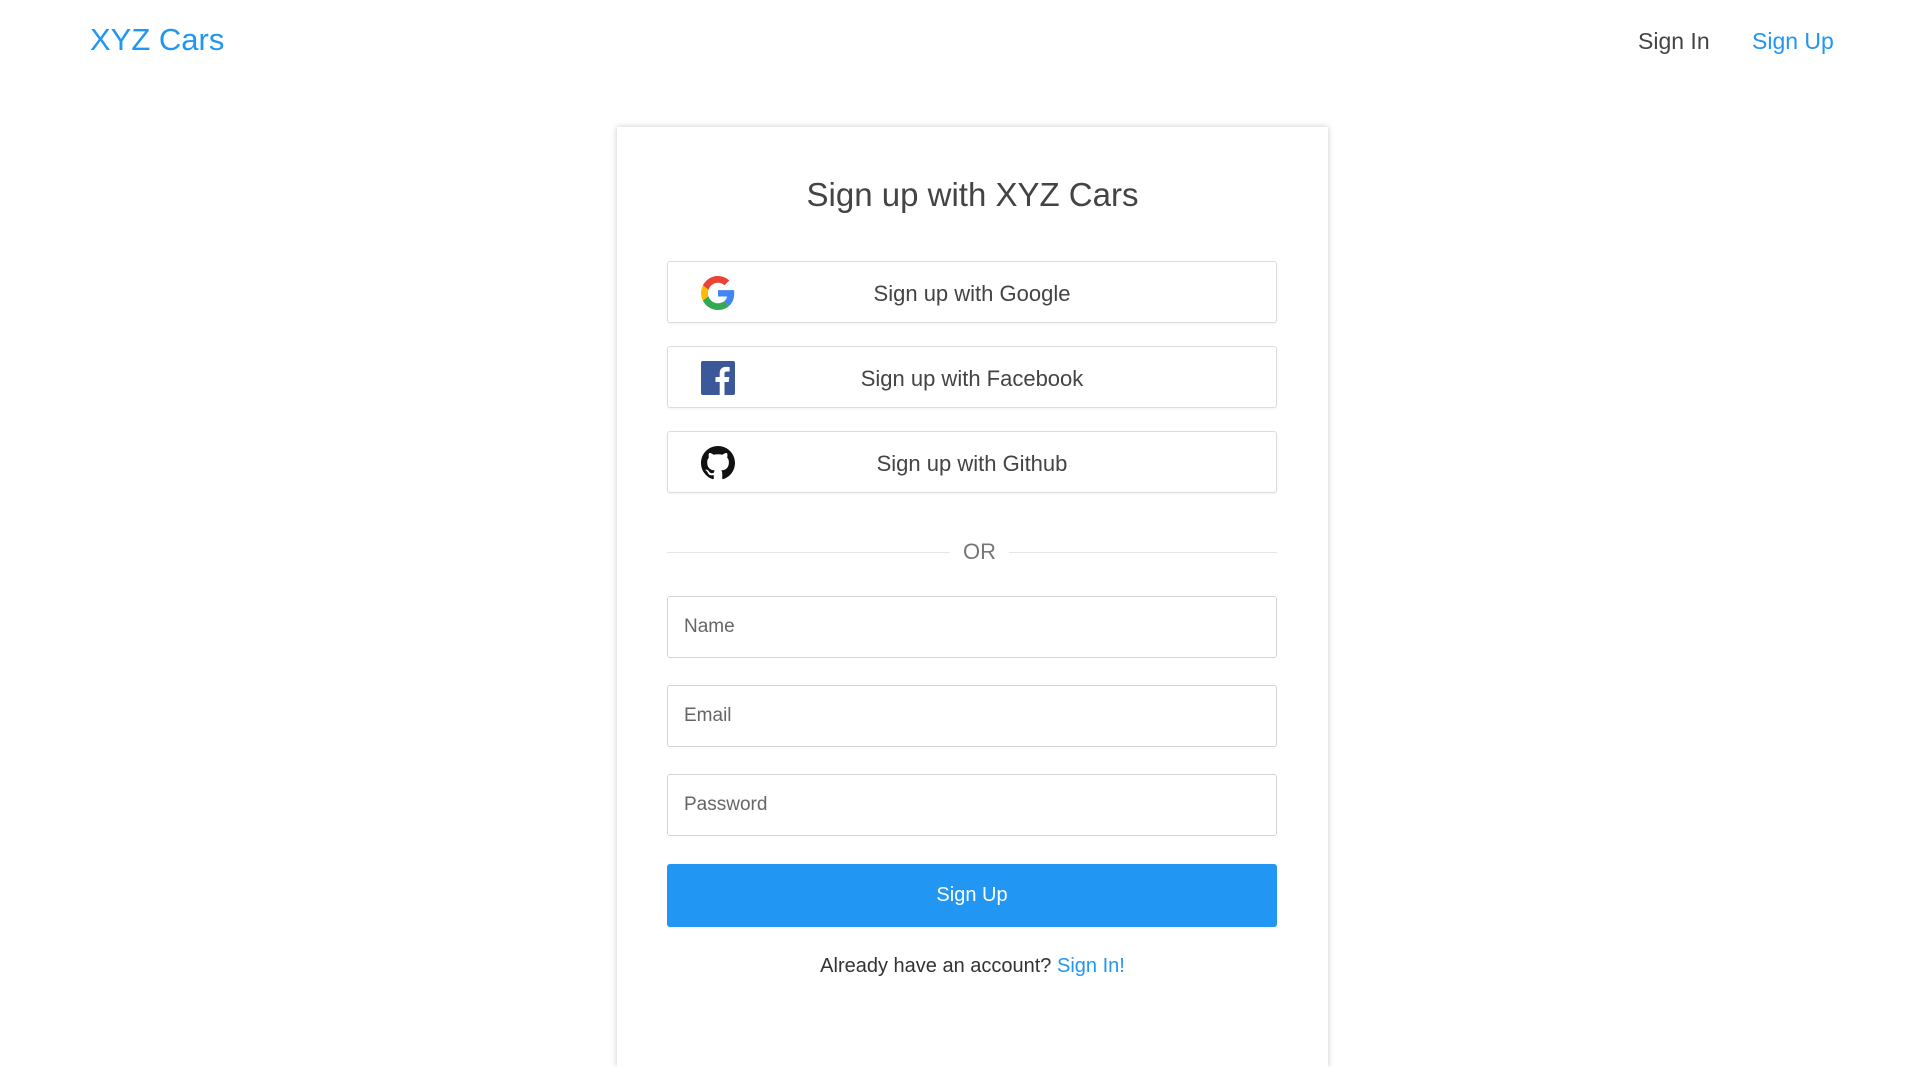 This screenshot has width=1920, height=1067. Describe the element at coordinates (972, 895) in the screenshot. I see `sign-up-submit-button: Sign Up` at that location.